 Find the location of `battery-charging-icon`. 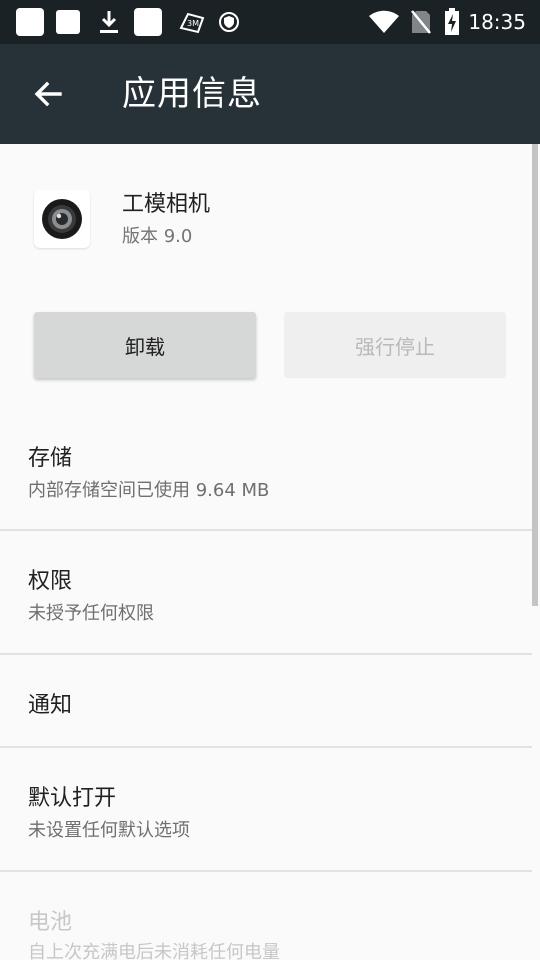

battery-charging-icon is located at coordinates (452, 22).